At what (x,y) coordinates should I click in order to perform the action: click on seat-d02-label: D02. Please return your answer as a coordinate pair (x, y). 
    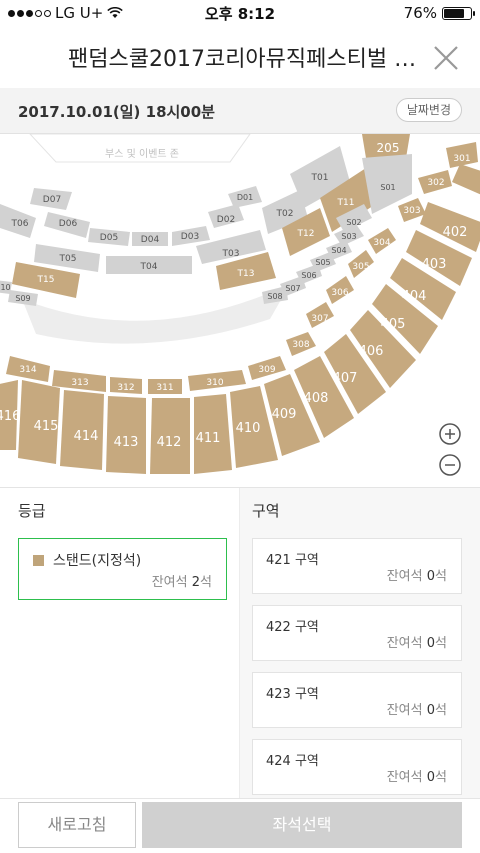
    Looking at the image, I should click on (226, 220).